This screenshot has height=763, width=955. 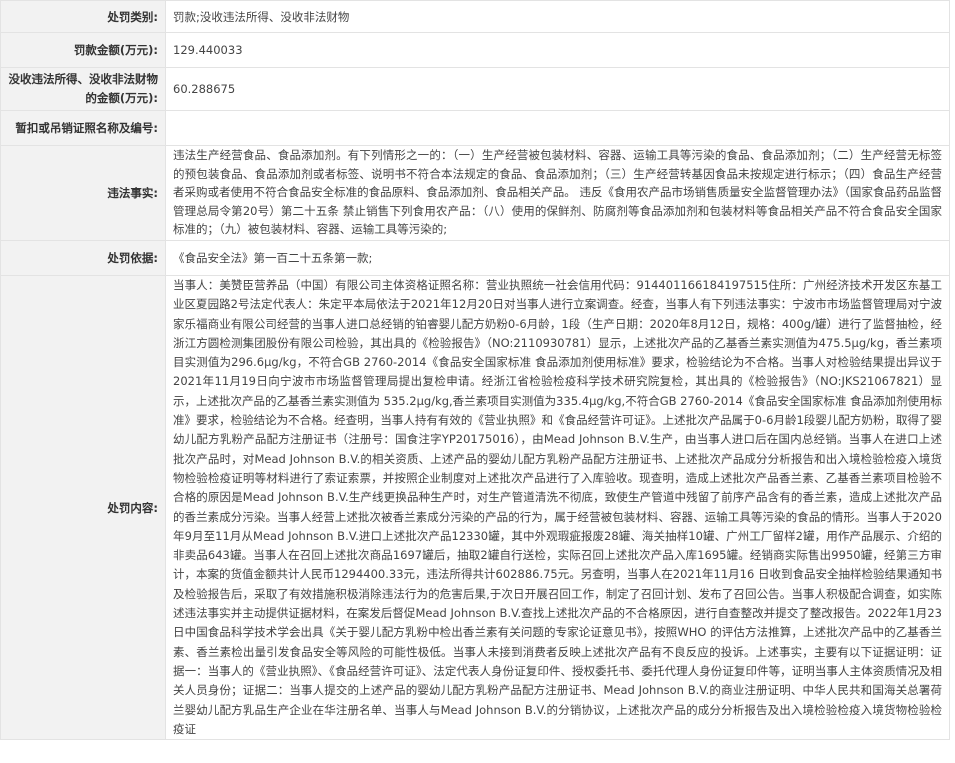 I want to click on row-category: 处罚类别: 罚款;没收违法所得、没收非法财物, so click(x=475, y=16).